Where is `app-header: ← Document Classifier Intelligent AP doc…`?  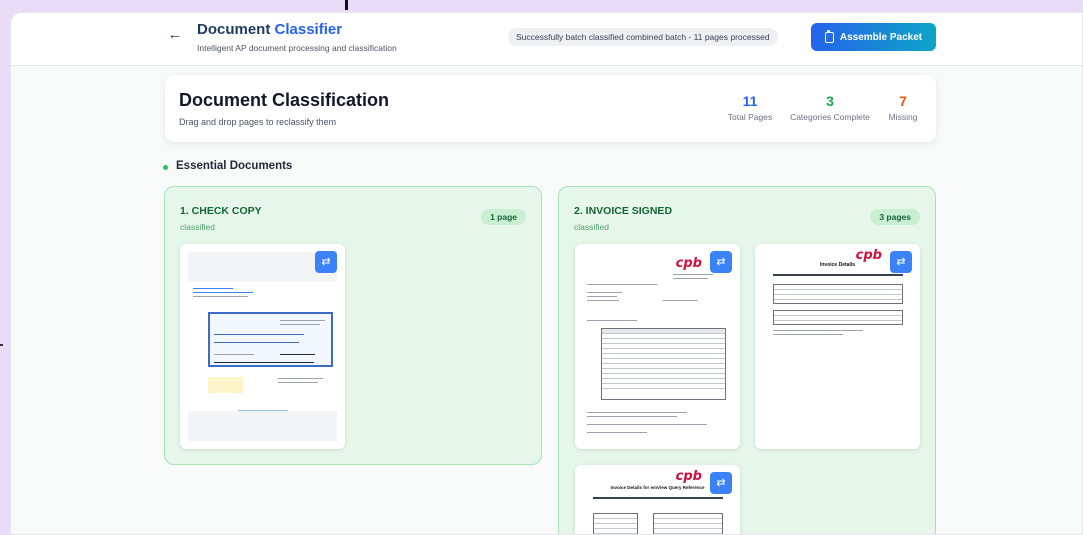 app-header: ← Document Classifier Intelligent AP doc… is located at coordinates (546, 39).